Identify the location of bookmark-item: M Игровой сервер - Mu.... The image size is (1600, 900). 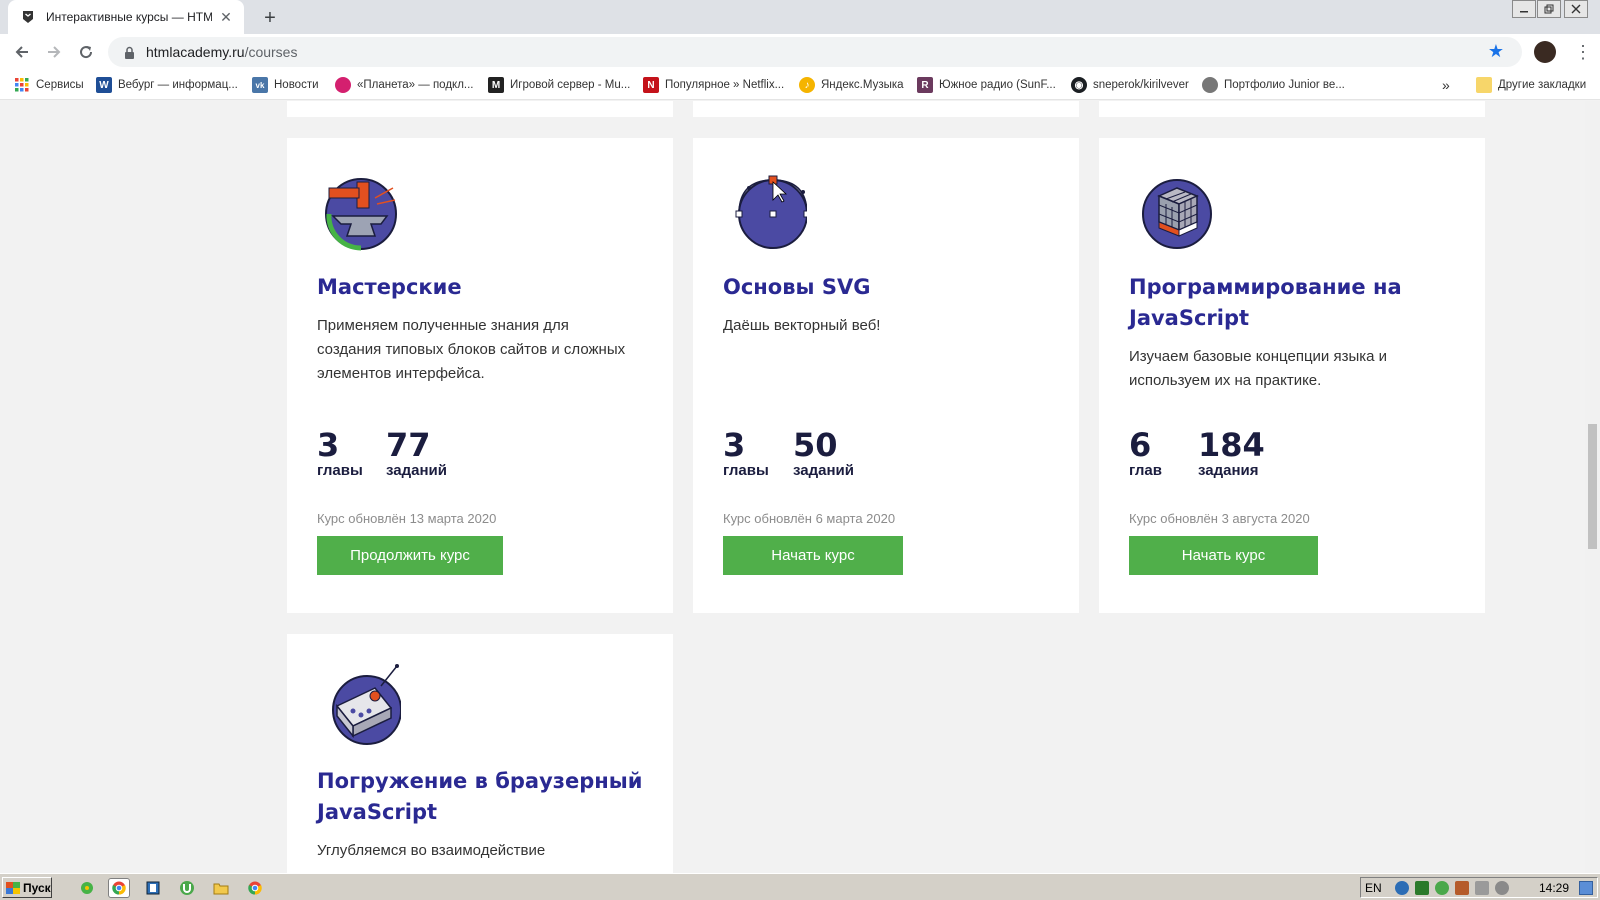
(559, 85).